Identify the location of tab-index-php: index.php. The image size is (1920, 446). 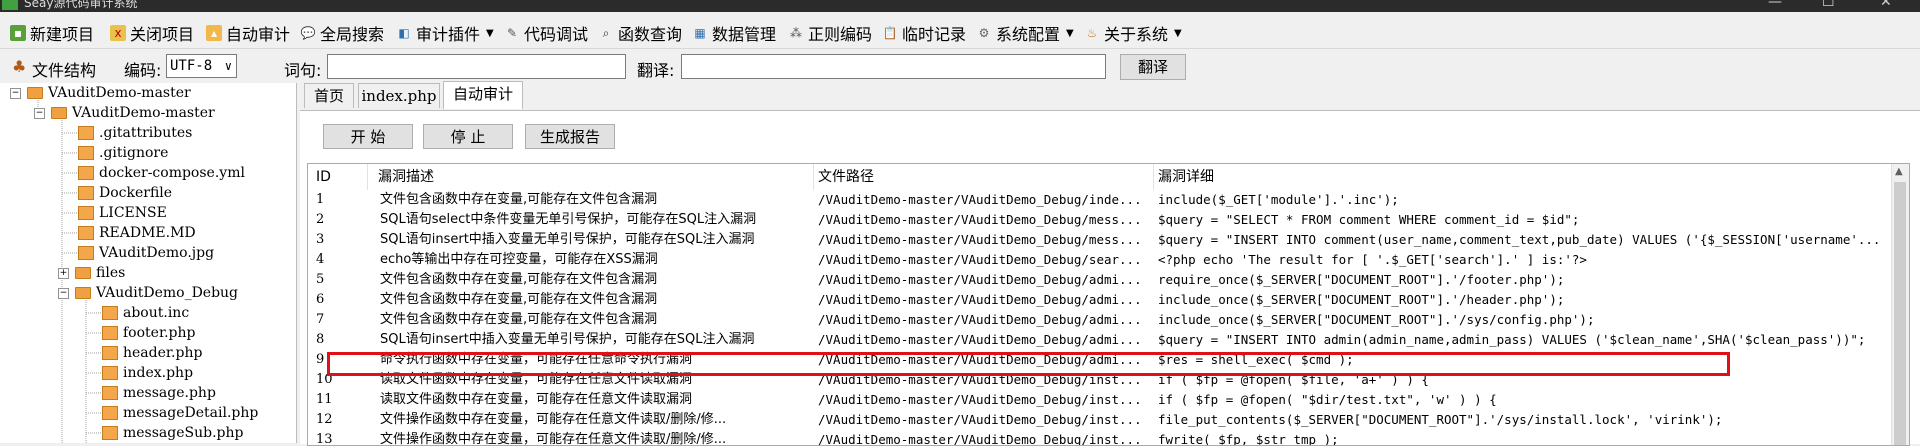
(399, 95).